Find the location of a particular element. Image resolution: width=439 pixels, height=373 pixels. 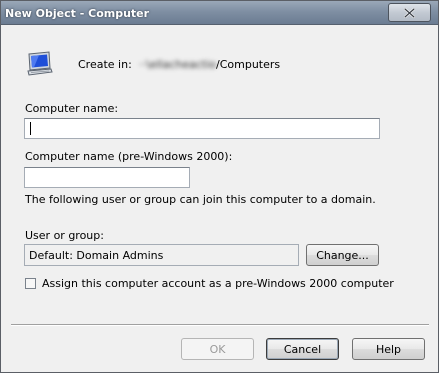

cancel-button: Cancel is located at coordinates (302, 349).